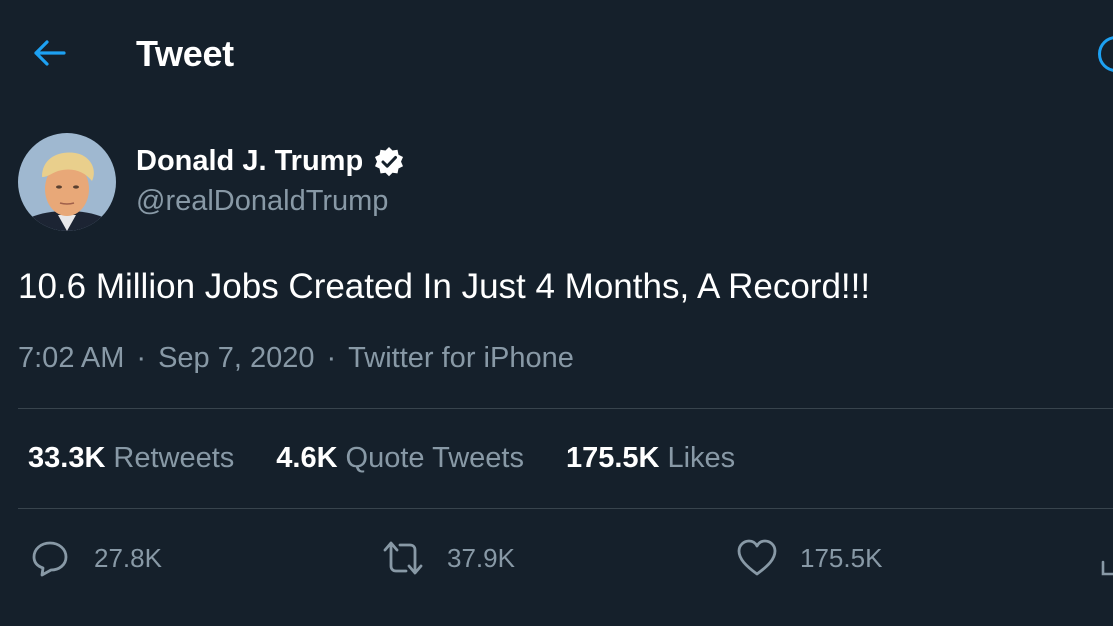 This screenshot has width=1113, height=626. Describe the element at coordinates (174, 458) in the screenshot. I see `retweets-label: Retweets` at that location.